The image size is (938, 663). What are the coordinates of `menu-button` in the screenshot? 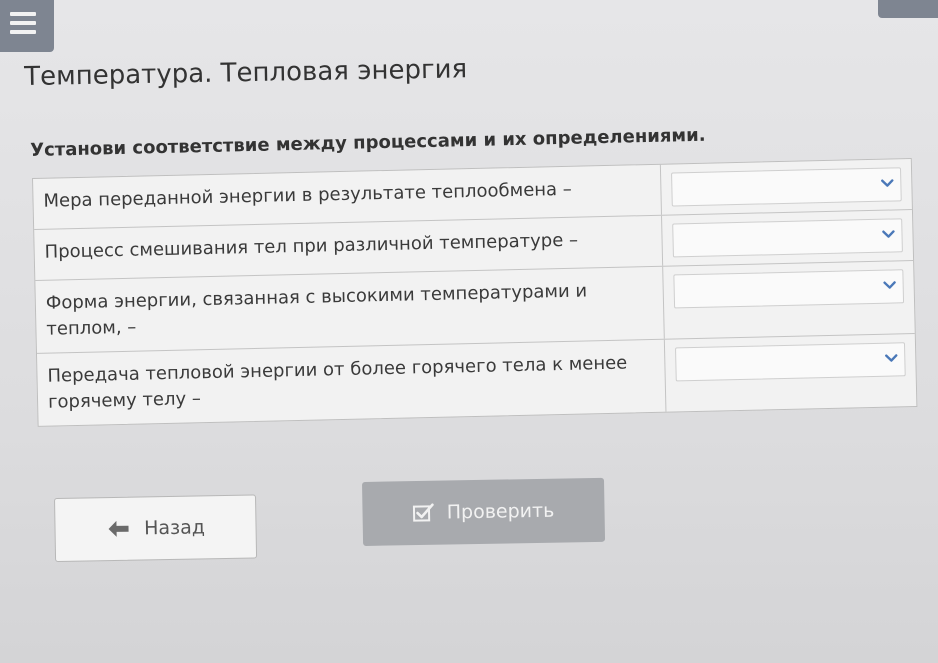 It's located at (27, 26).